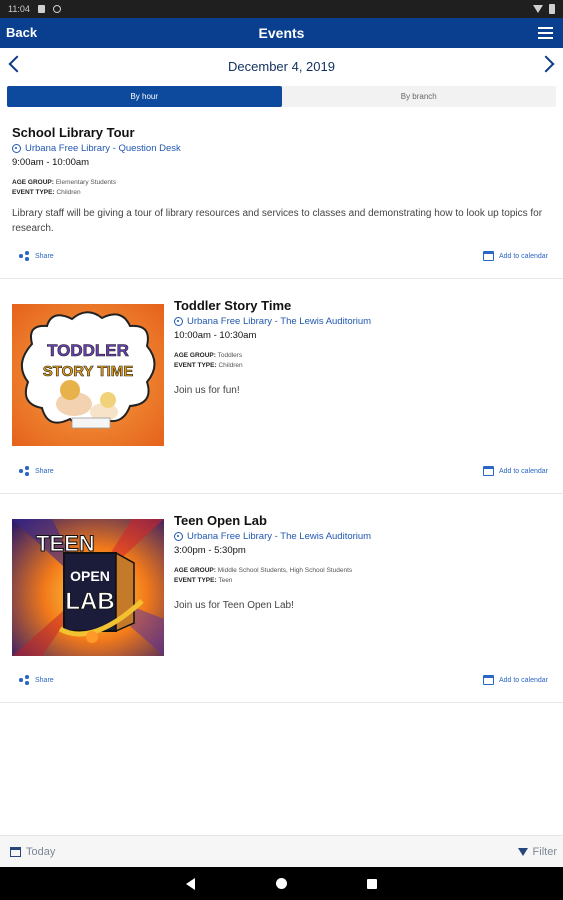 The image size is (563, 900). I want to click on age-group-value: Elementary Students, so click(86, 182).